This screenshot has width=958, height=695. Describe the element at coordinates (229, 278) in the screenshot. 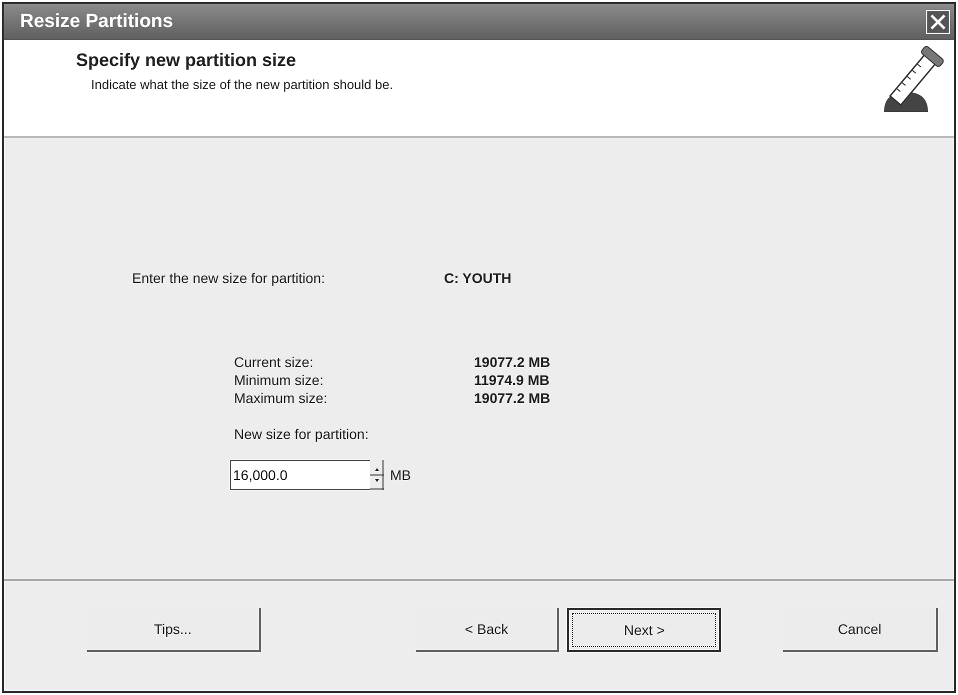

I see `partition-label: Enter the new size for partition:` at that location.